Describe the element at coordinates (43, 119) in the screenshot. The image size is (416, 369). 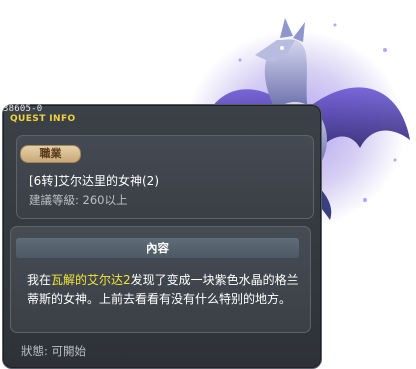
I see `quest-info-title: QUEST INFO` at that location.